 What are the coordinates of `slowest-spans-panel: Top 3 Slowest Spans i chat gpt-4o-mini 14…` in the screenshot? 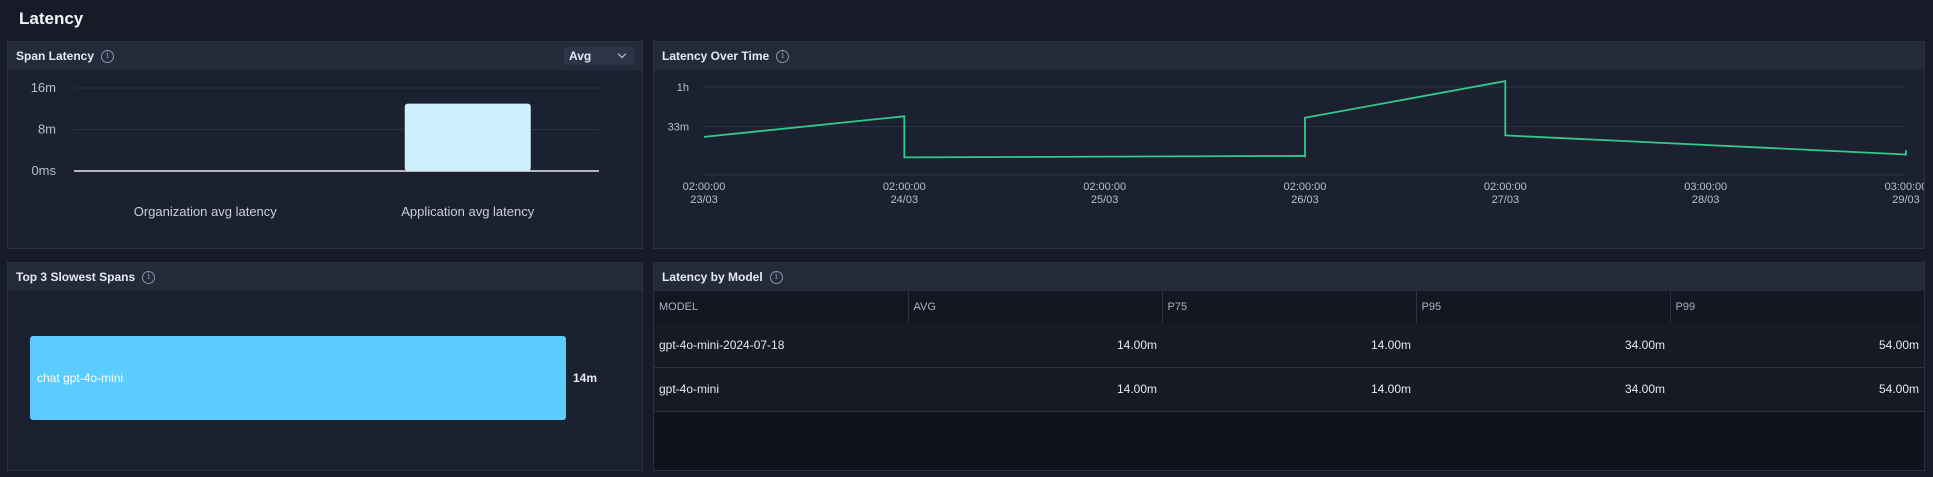 It's located at (325, 366).